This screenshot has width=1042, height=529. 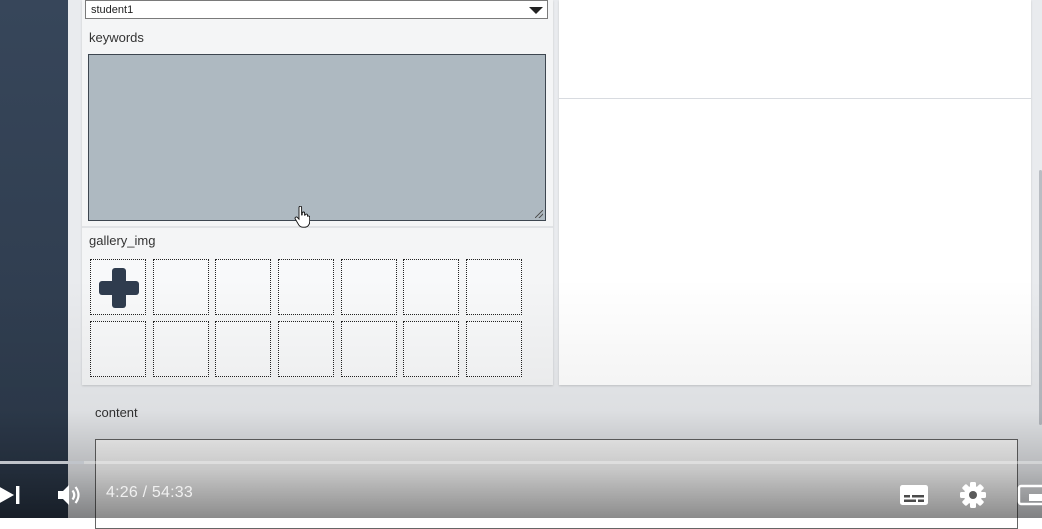 What do you see at coordinates (1029, 495) in the screenshot?
I see `miniplayer-icon` at bounding box center [1029, 495].